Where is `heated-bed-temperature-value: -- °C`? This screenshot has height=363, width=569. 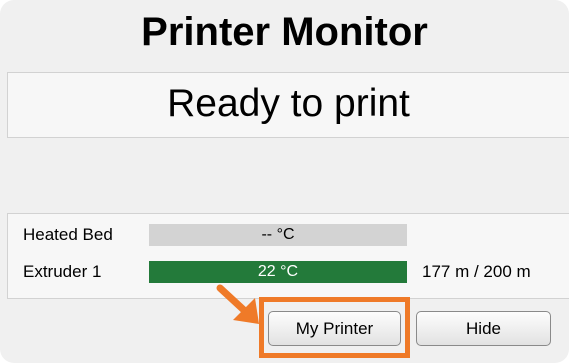 heated-bed-temperature-value: -- °C is located at coordinates (278, 234).